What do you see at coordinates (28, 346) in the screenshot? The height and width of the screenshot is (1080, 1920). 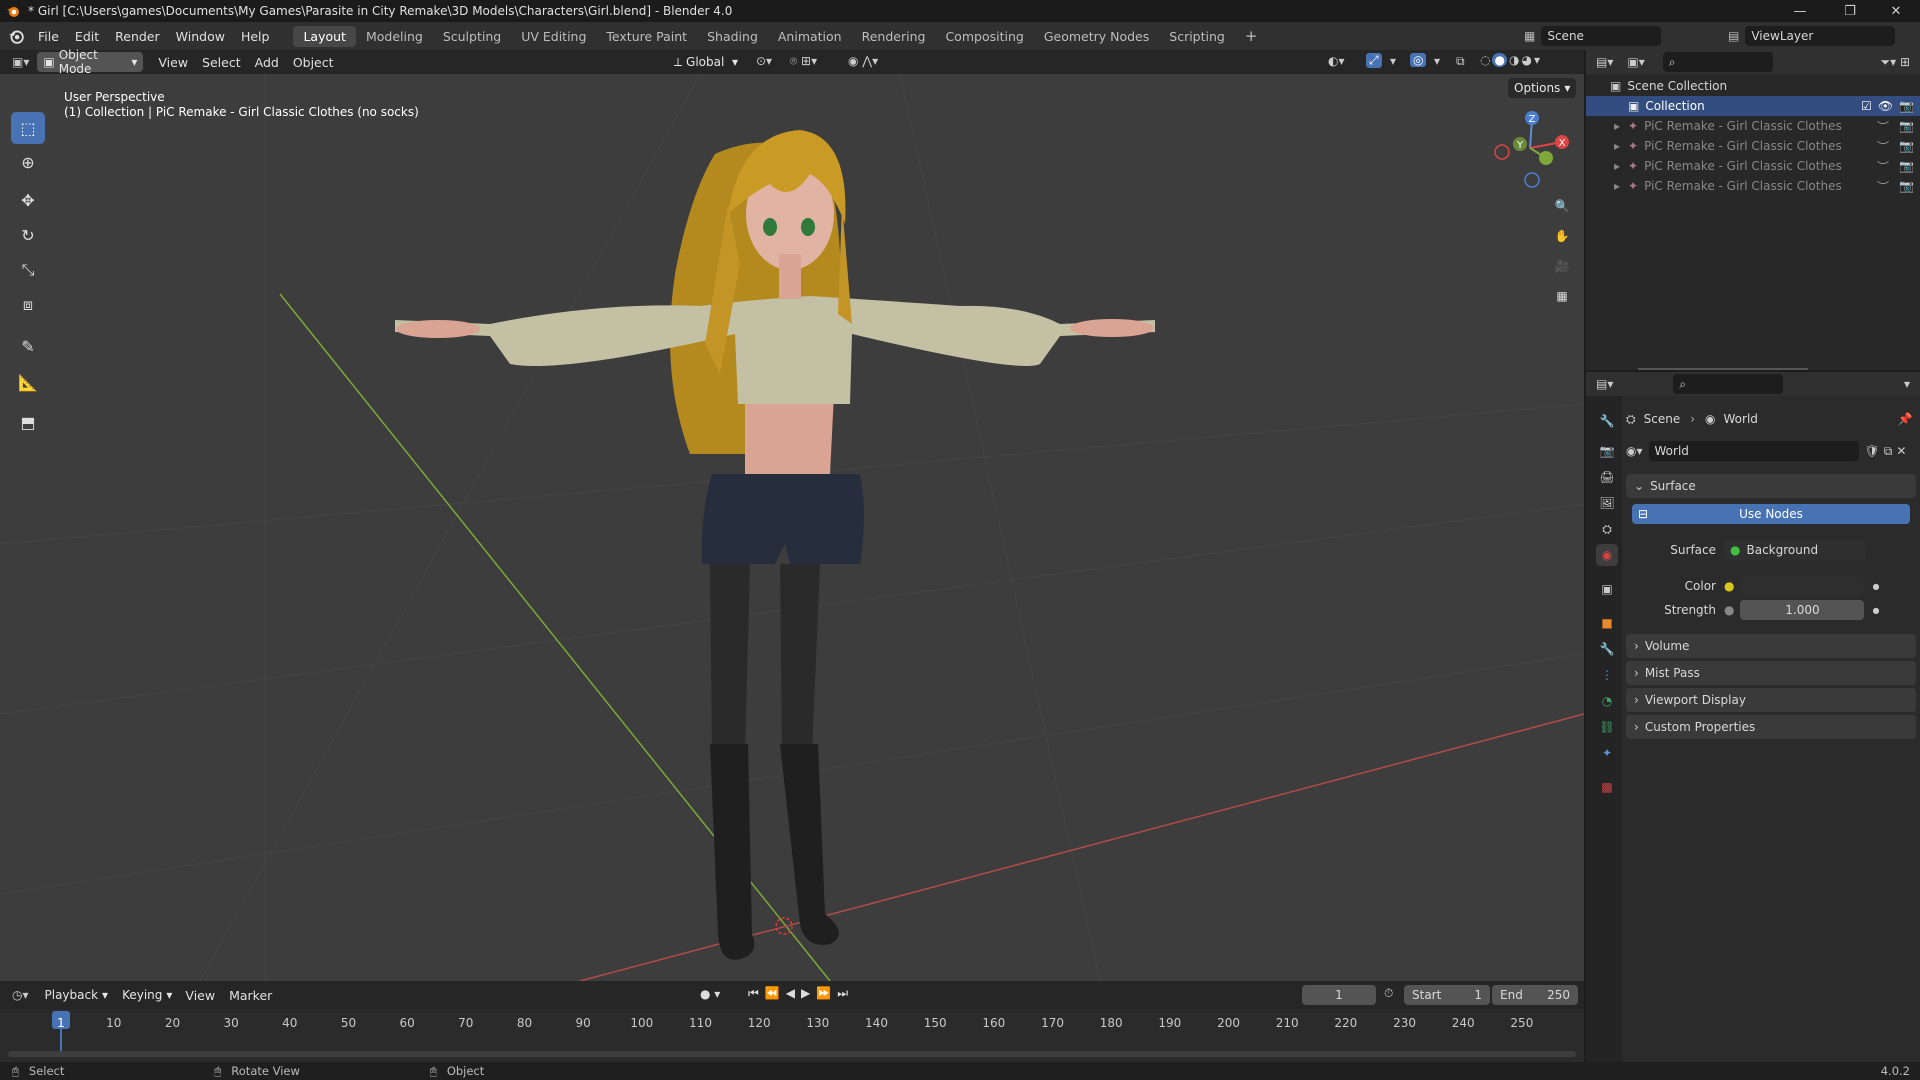 I see `annotate-tool: ✎` at bounding box center [28, 346].